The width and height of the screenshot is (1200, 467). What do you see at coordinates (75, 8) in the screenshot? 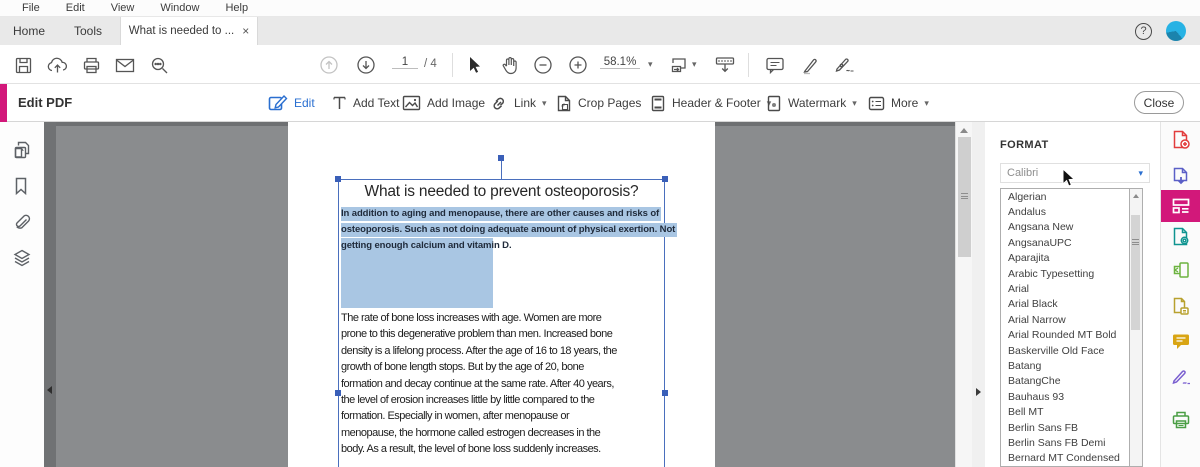
I see `menu-edit: Edit` at bounding box center [75, 8].